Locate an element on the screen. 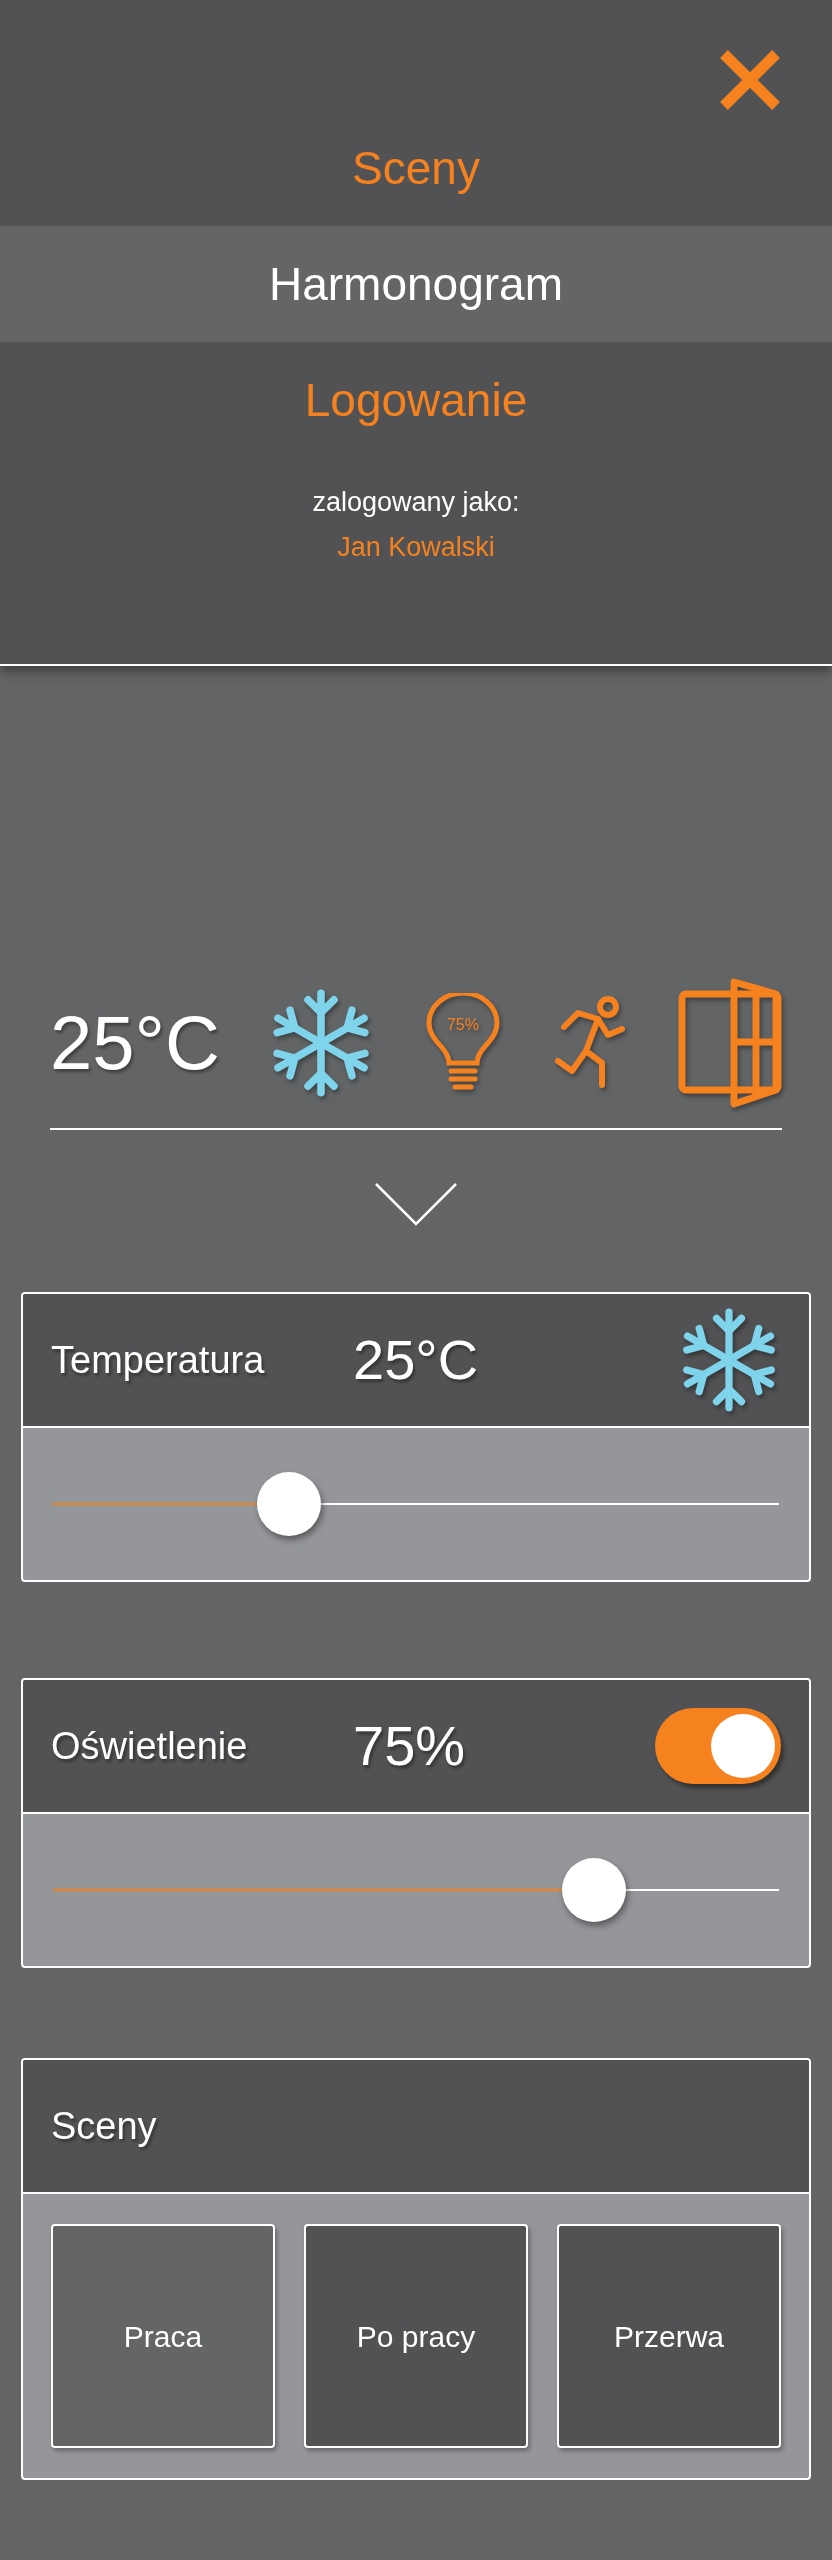  card-title: Temperatura is located at coordinates (158, 1360).